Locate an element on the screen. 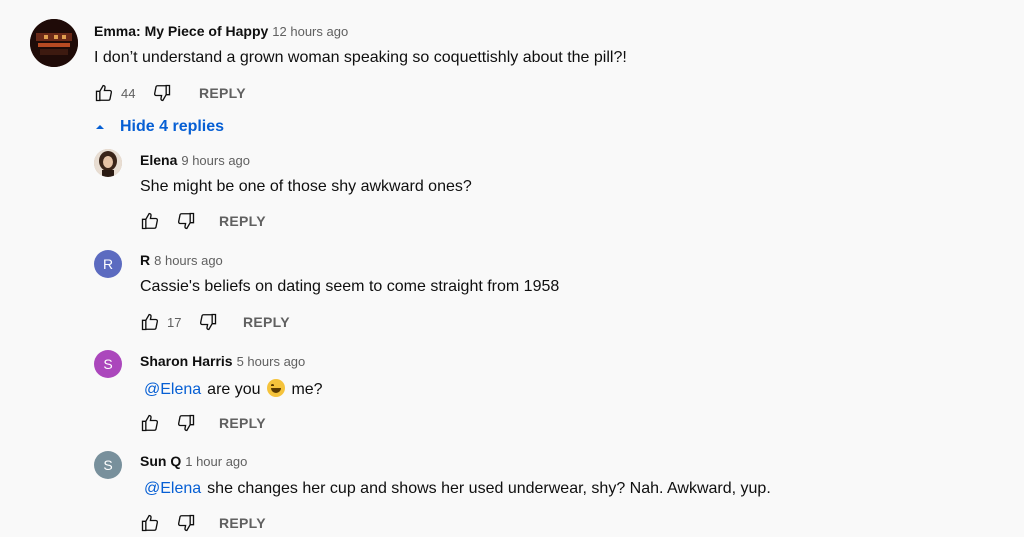  author-name: Sharon Harris is located at coordinates (186, 361).